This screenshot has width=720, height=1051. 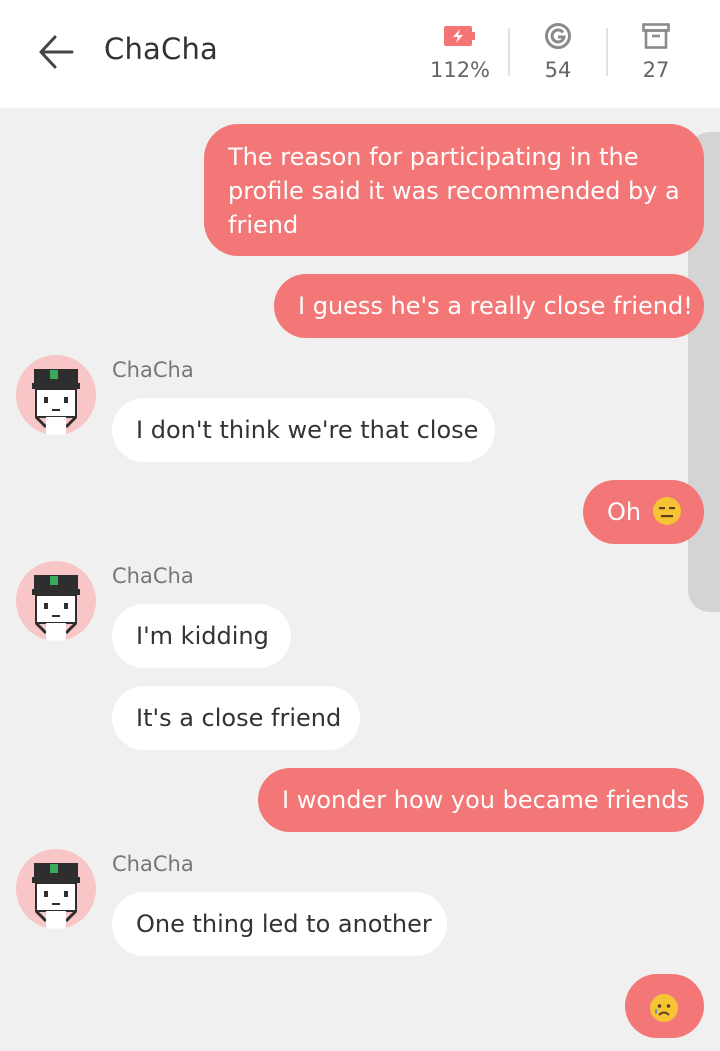 I want to click on chat-title: ChaCha, so click(x=161, y=49).